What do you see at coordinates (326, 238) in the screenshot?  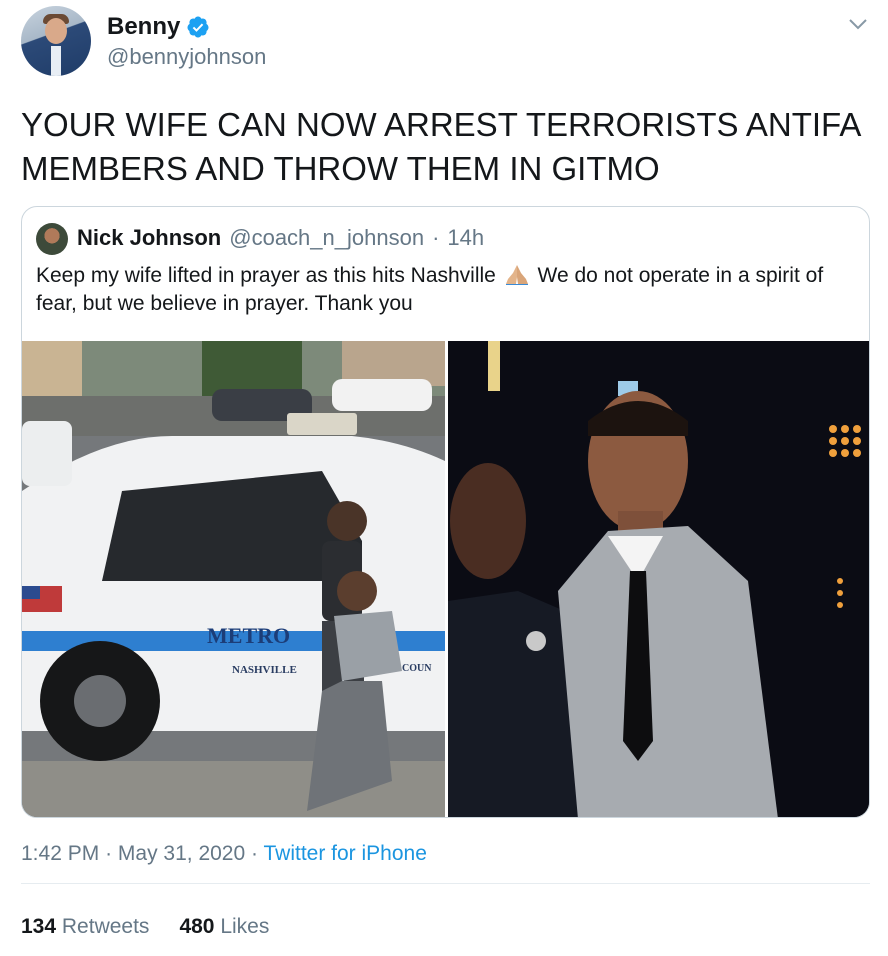 I see `quoted-author-handle: @coach_n_johnson` at bounding box center [326, 238].